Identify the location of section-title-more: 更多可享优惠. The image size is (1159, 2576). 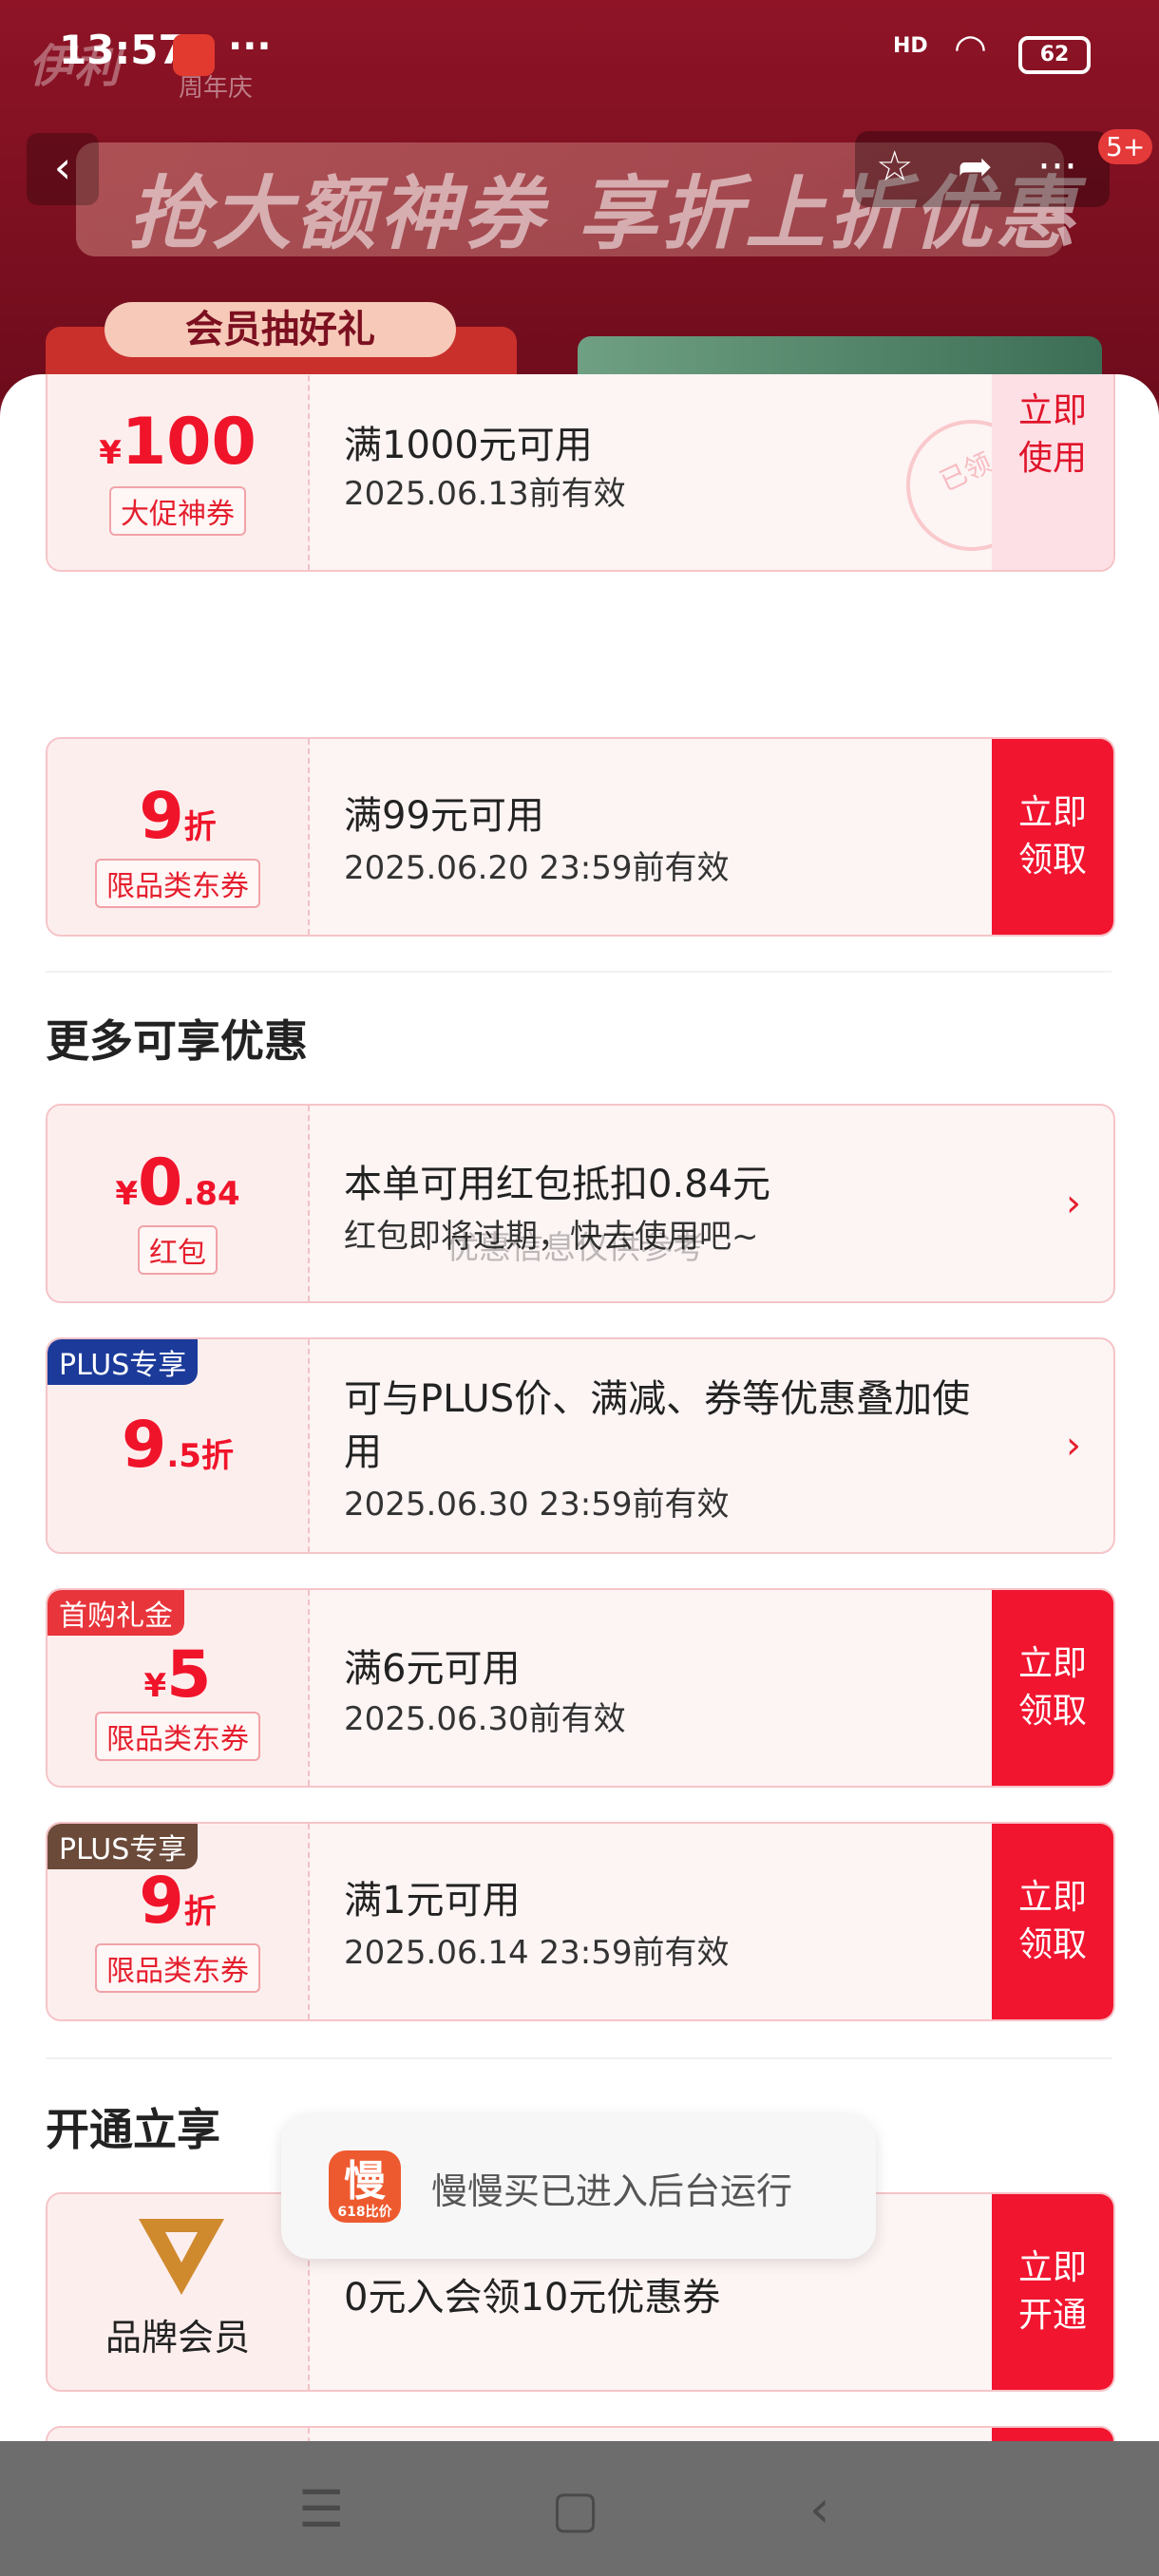
(177, 1041).